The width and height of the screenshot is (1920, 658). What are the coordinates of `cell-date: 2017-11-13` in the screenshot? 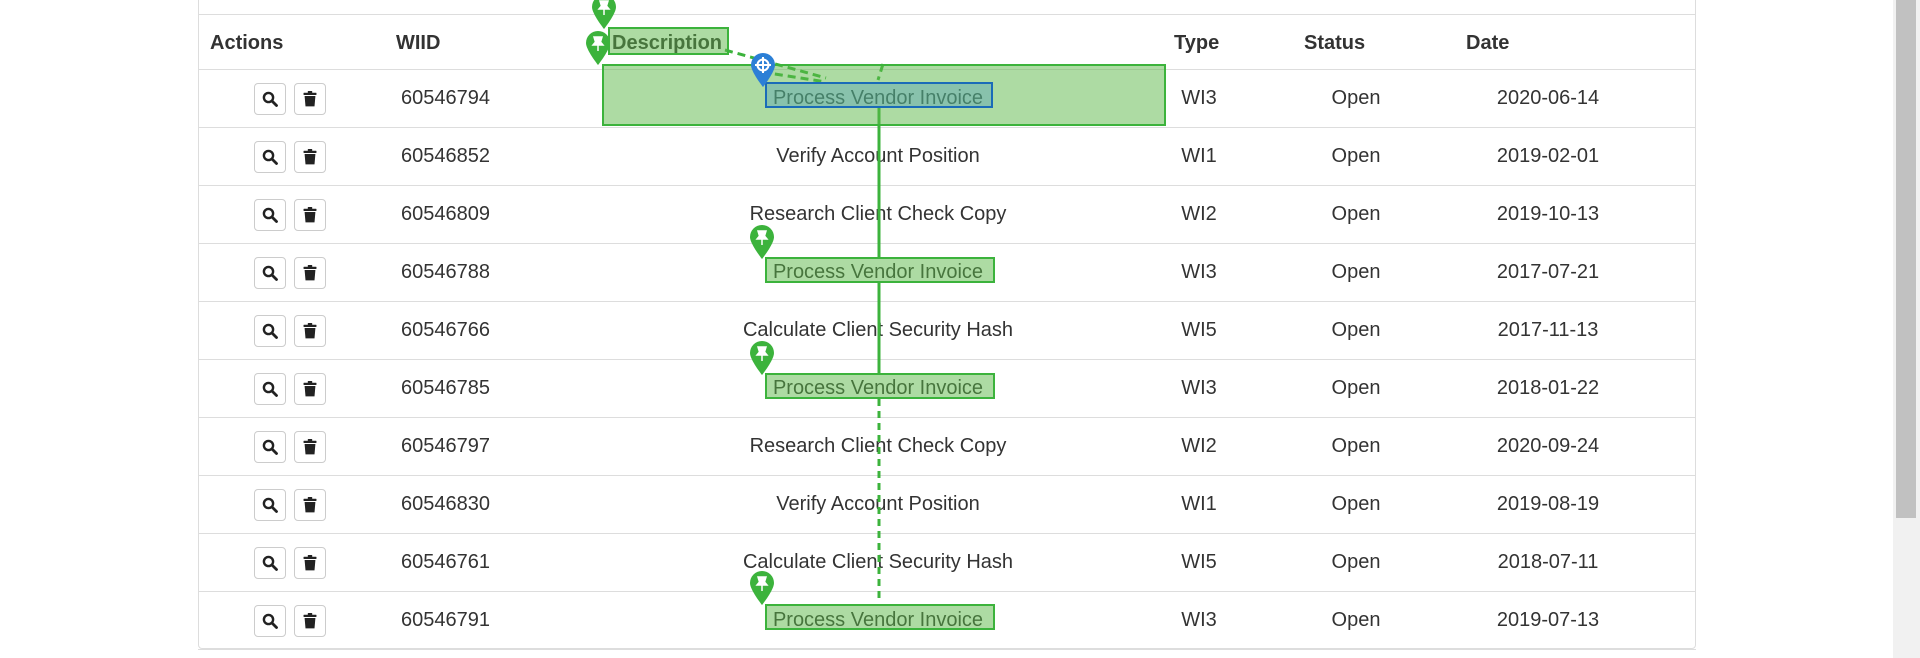 It's located at (1548, 330).